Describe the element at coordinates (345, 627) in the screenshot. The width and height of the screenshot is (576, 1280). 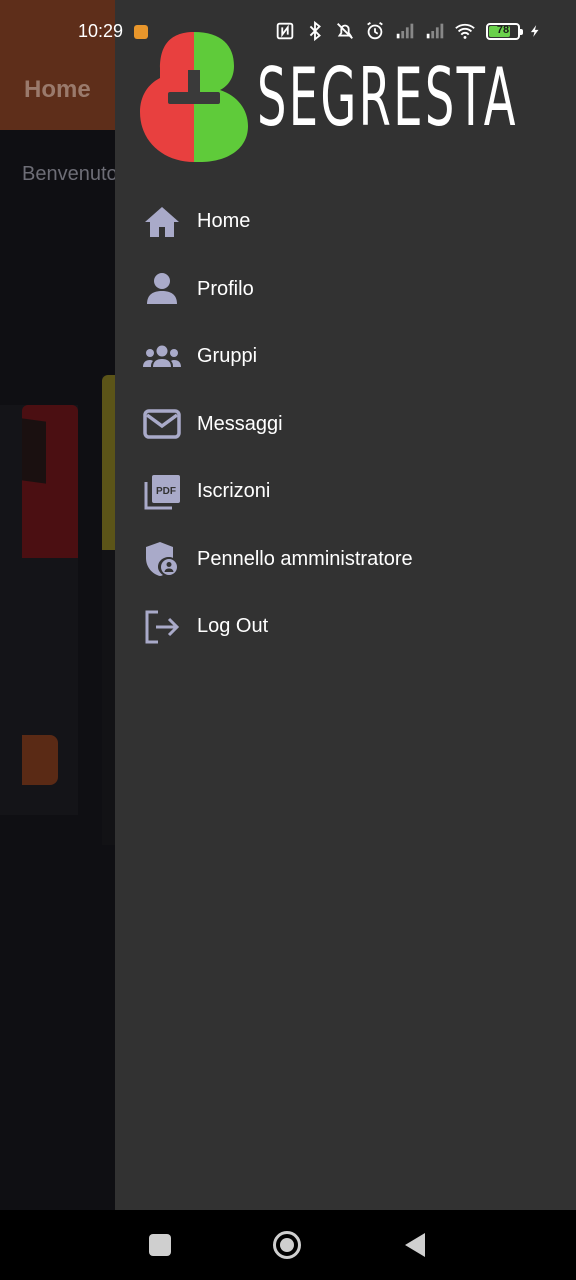
I see `menu-item-log-out: Log Out` at that location.